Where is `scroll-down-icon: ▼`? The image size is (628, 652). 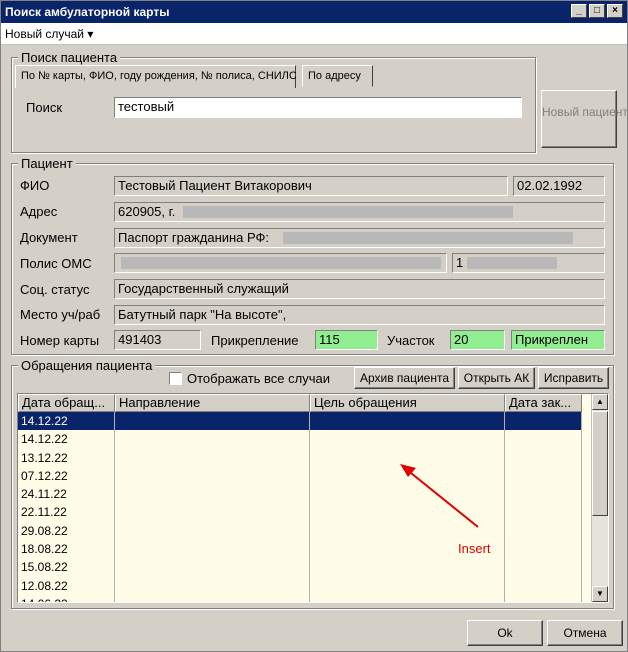 scroll-down-icon: ▼ is located at coordinates (600, 594).